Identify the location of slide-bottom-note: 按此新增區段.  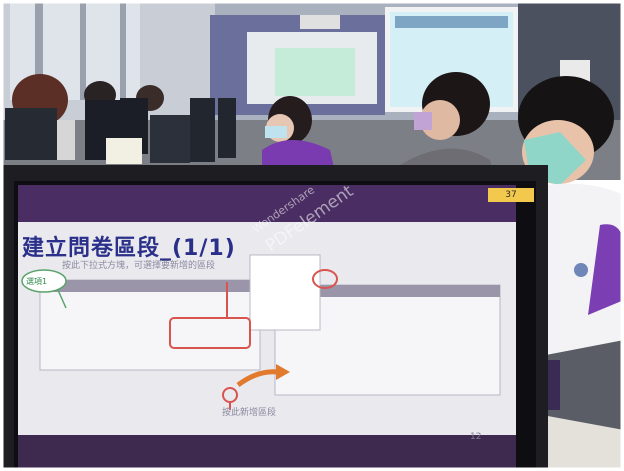
(249, 413).